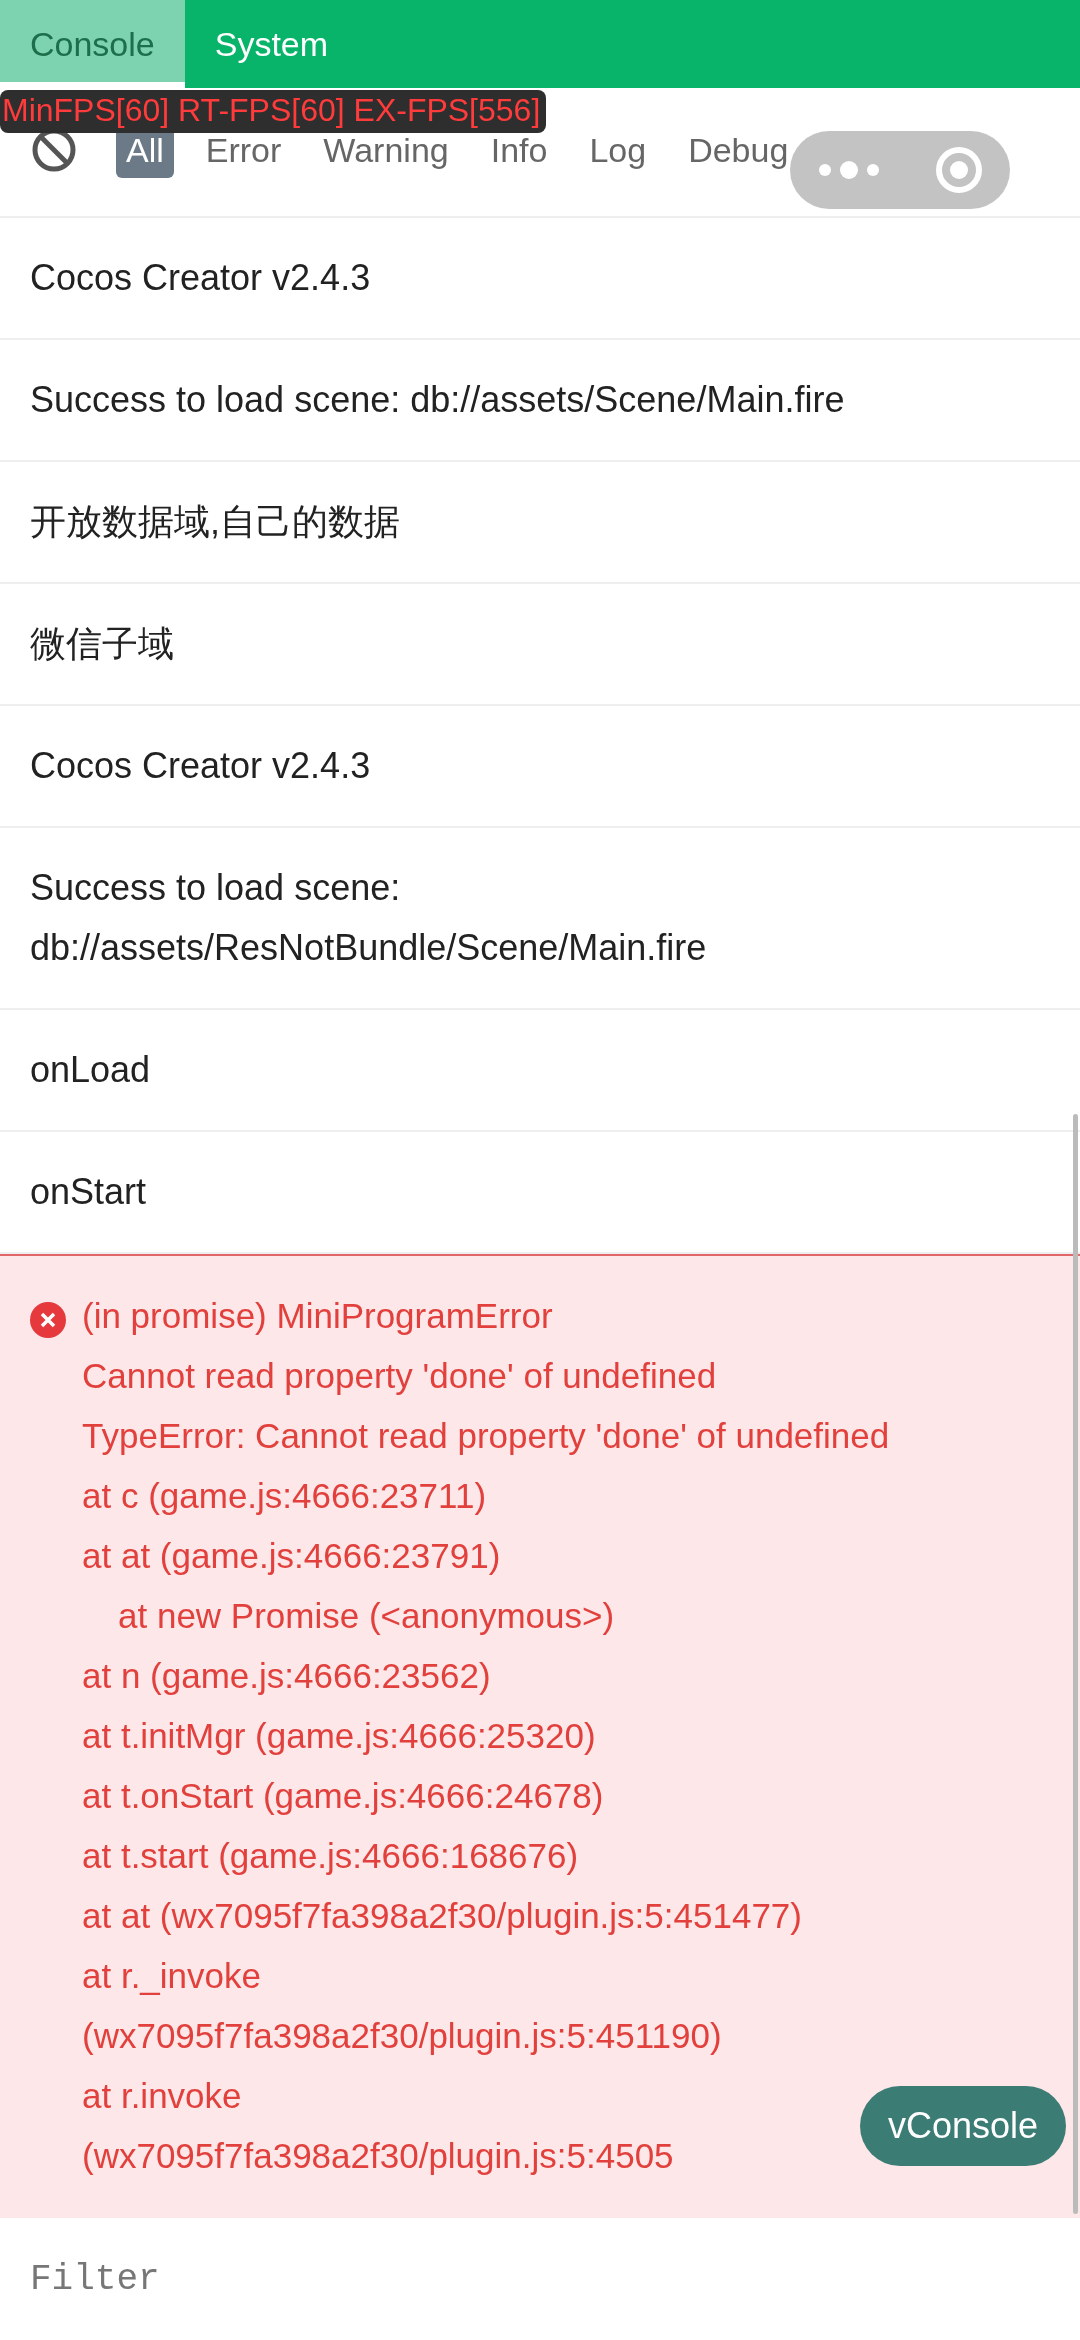  What do you see at coordinates (331, 1856) in the screenshot?
I see `error-line: at t.start (game.js:4666:168676)` at bounding box center [331, 1856].